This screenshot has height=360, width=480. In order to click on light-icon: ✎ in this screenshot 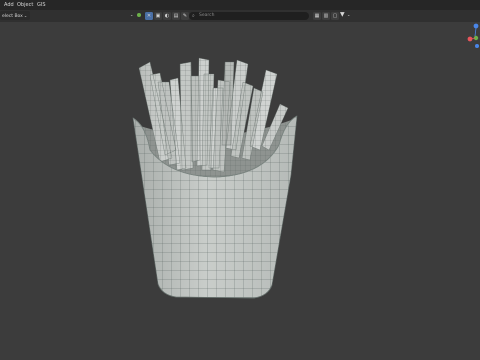, I will do `click(185, 15)`.